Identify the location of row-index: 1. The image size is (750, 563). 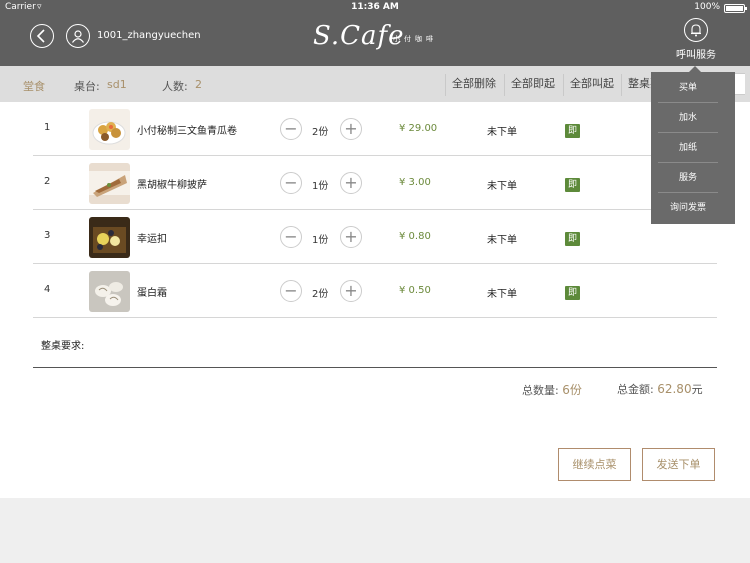
(47, 127).